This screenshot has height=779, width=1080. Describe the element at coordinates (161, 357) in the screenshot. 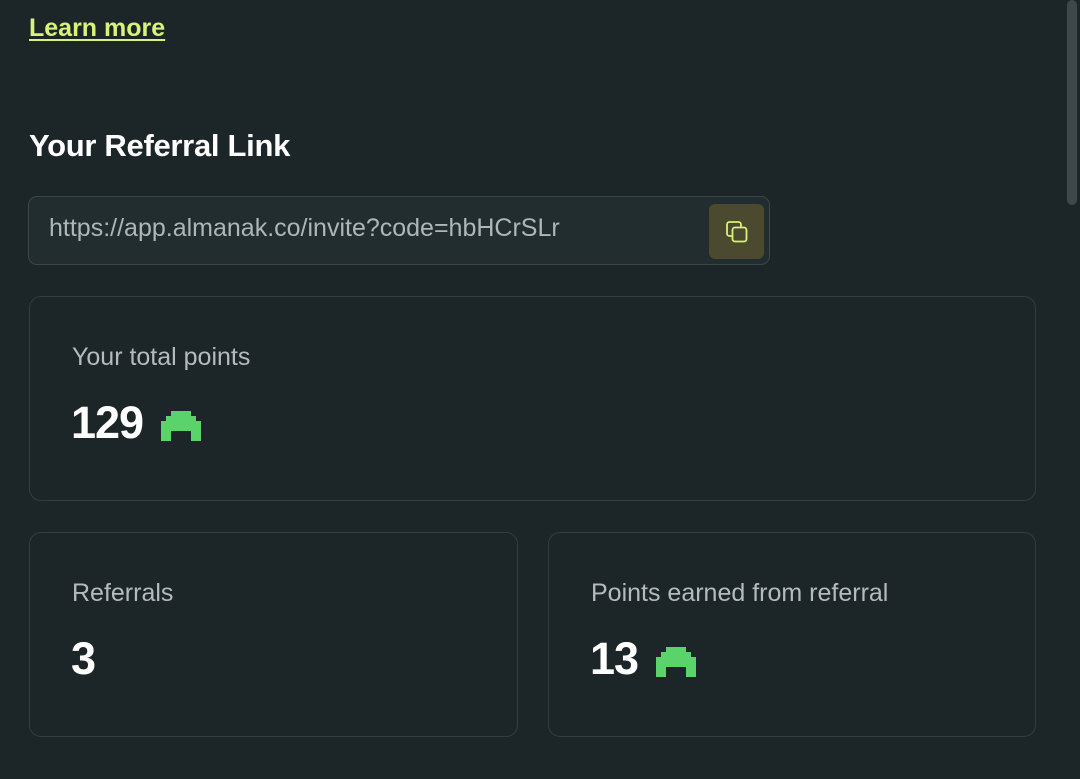

I see `total-points-label: Your total points` at that location.